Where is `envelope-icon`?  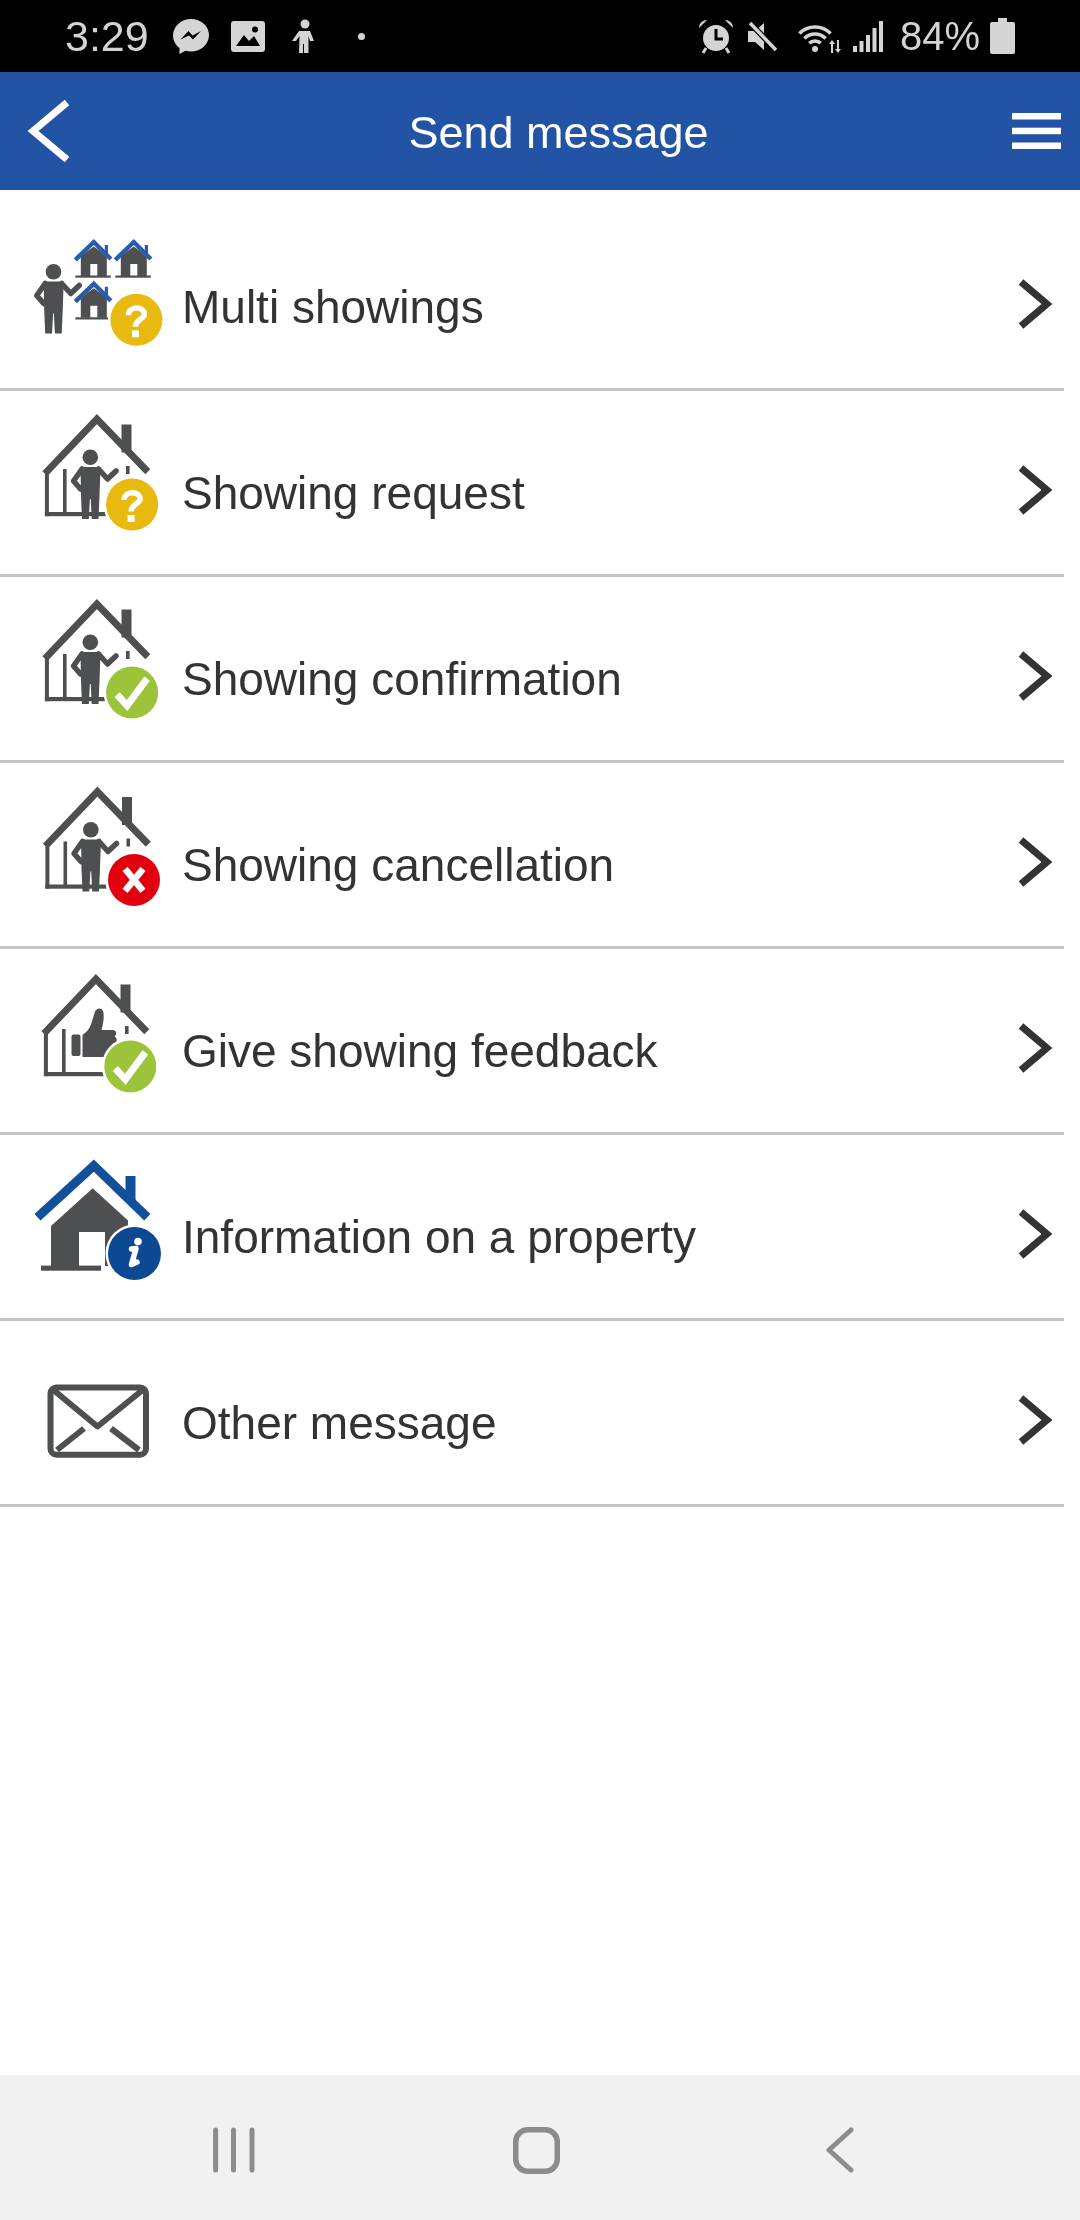 envelope-icon is located at coordinates (98, 1421).